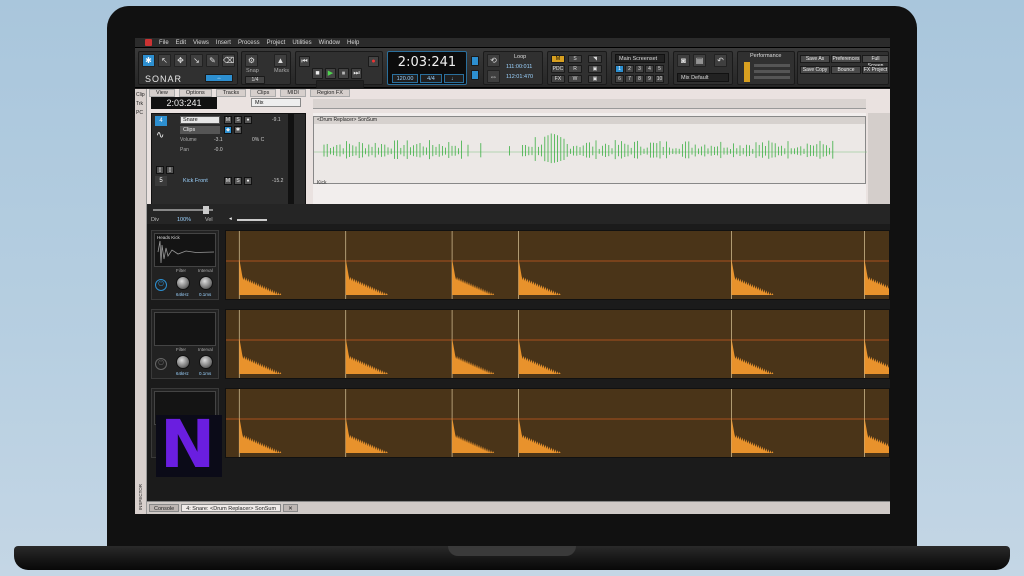  What do you see at coordinates (846, 59) in the screenshot?
I see `preferences-button: Preferences` at bounding box center [846, 59].